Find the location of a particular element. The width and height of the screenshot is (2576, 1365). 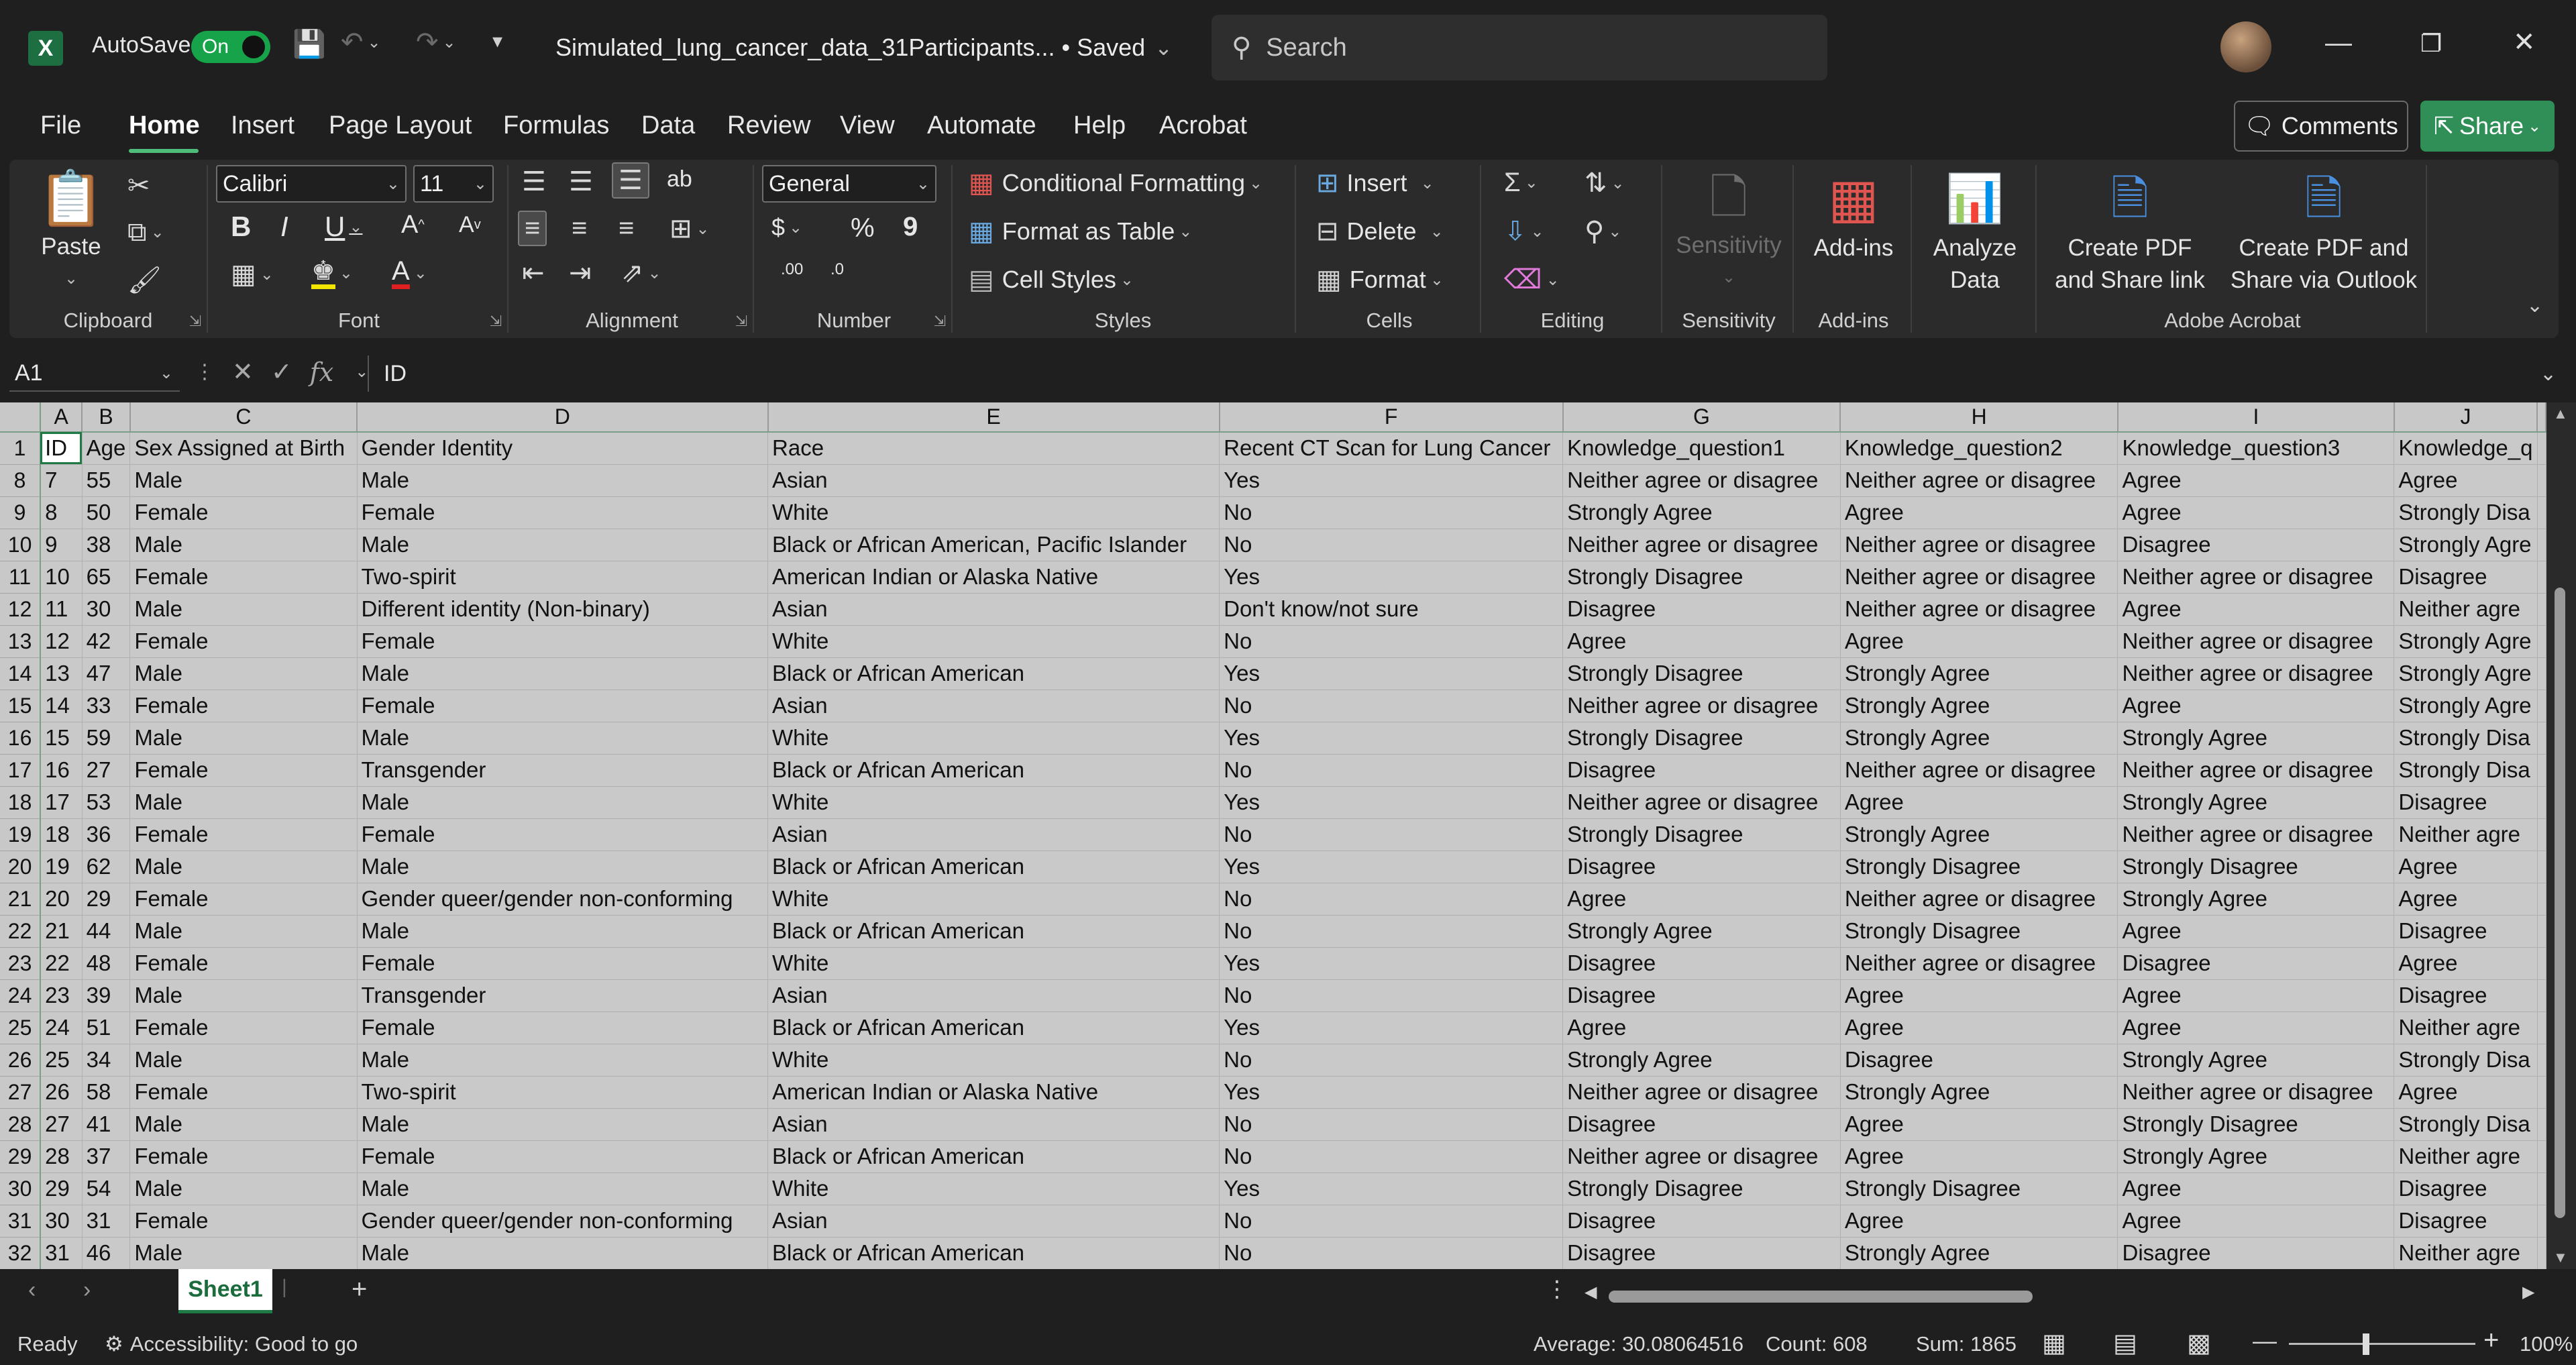

grid-cell: 58 is located at coordinates (106, 1093).